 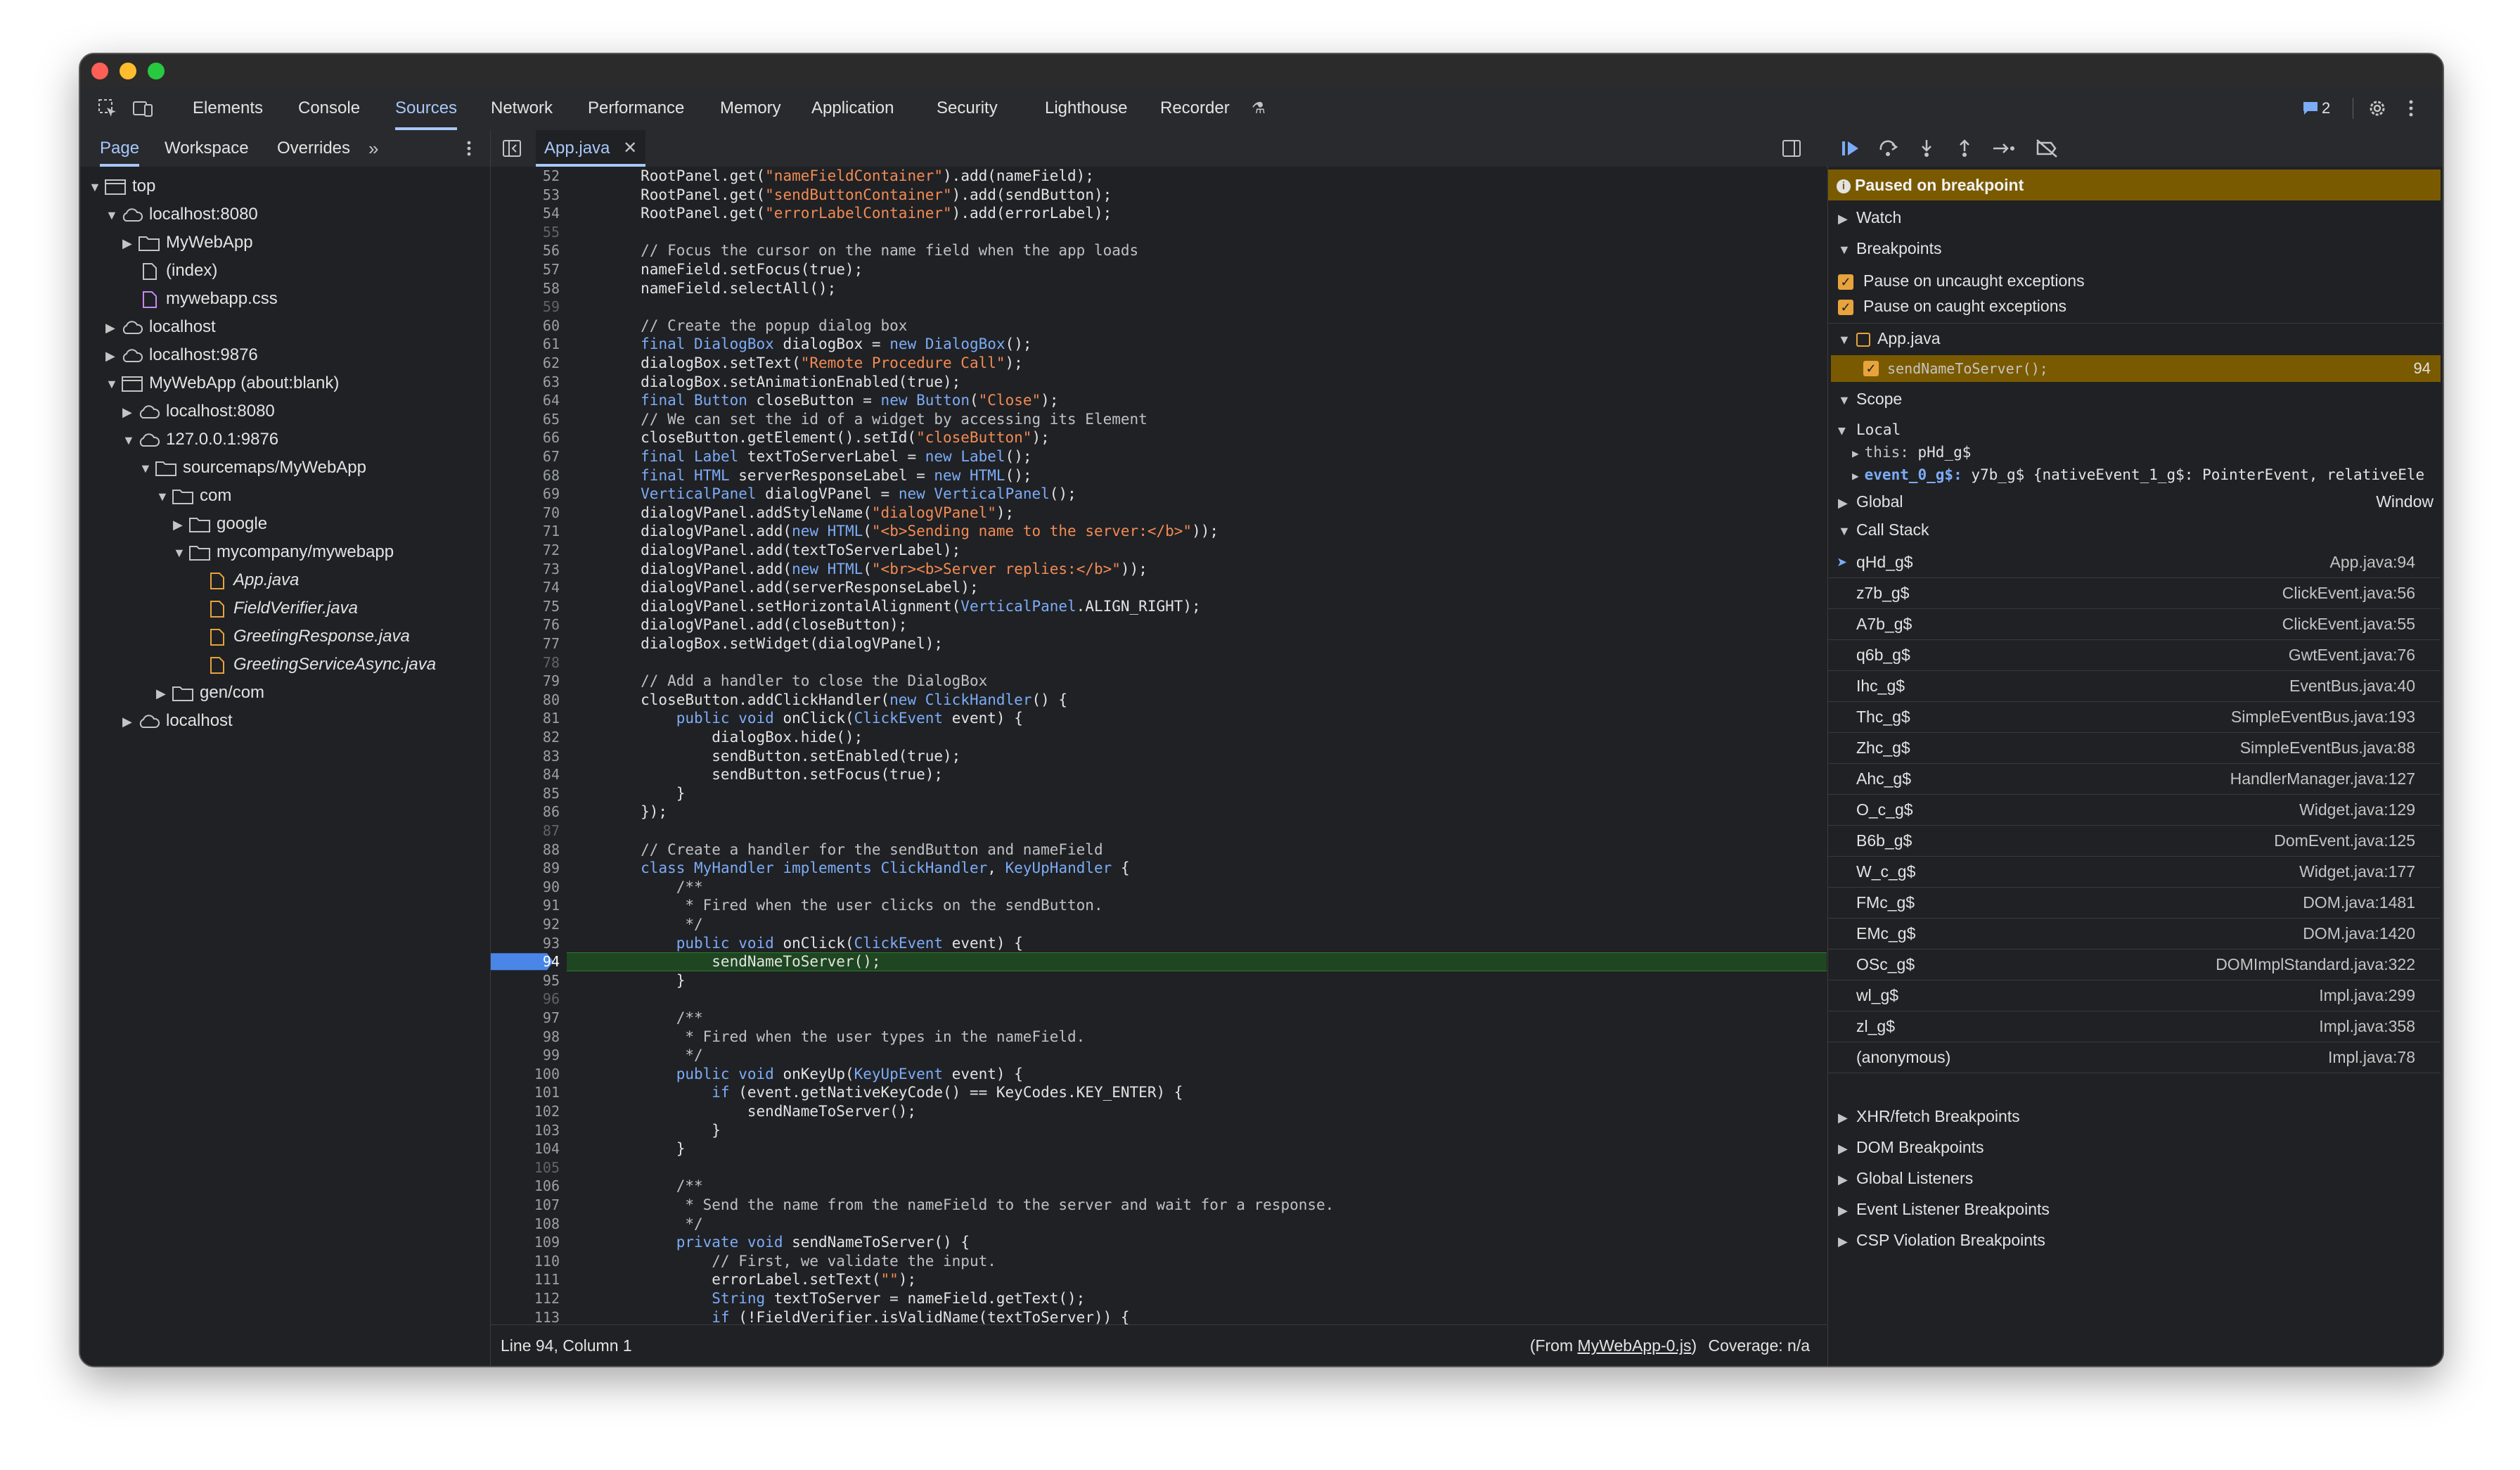 I want to click on frame-location: DOM.java:1481, so click(x=2359, y=903).